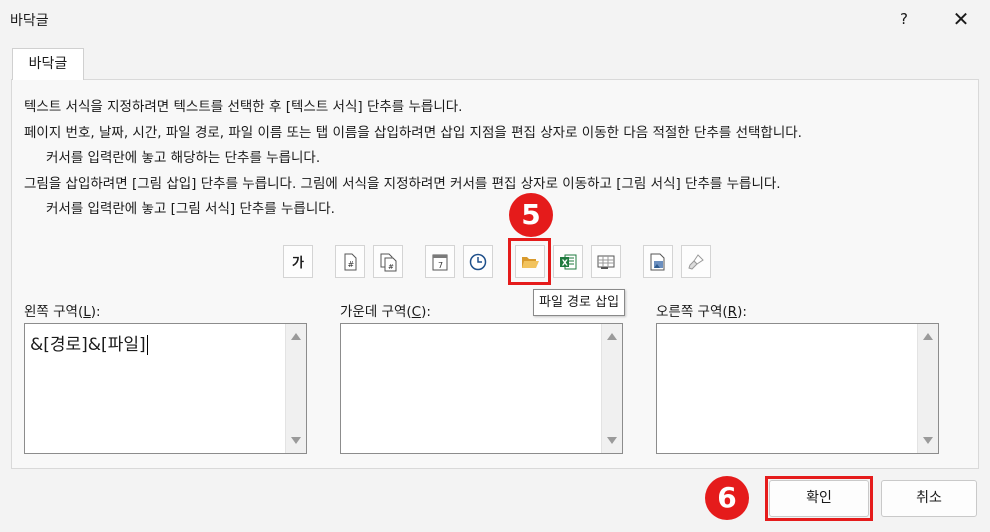 The width and height of the screenshot is (990, 532). I want to click on instruction-line-5: 커서를 입력란에 놓고 [그림 서식] 단추를 누릅니다., so click(190, 209).